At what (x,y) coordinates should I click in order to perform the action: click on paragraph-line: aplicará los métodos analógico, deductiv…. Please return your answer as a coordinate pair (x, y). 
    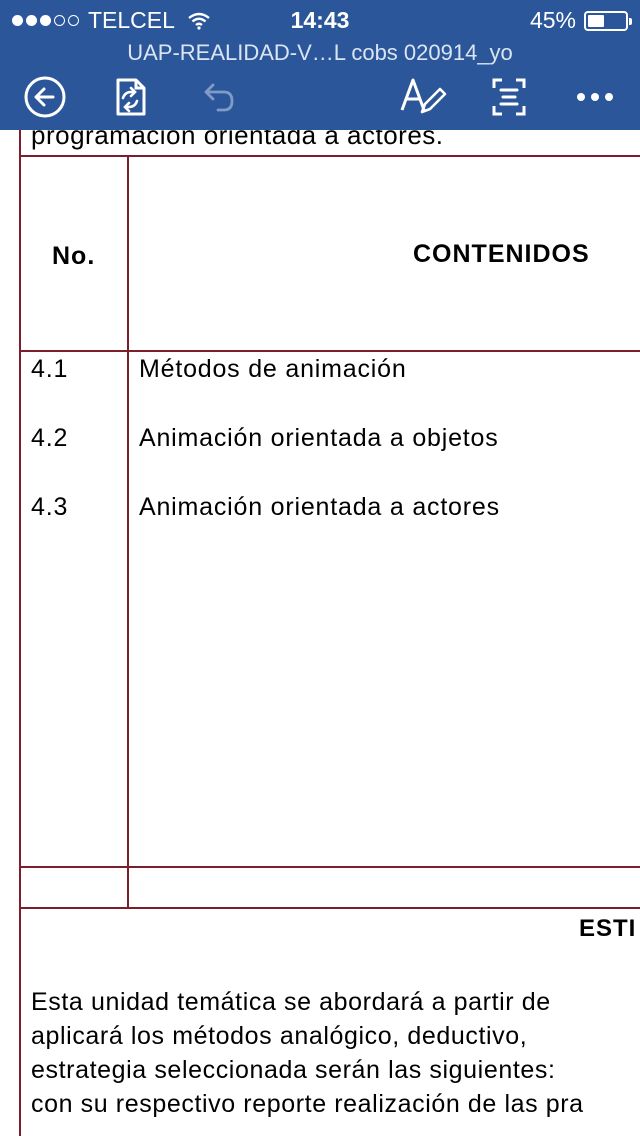
    Looking at the image, I should click on (279, 1036).